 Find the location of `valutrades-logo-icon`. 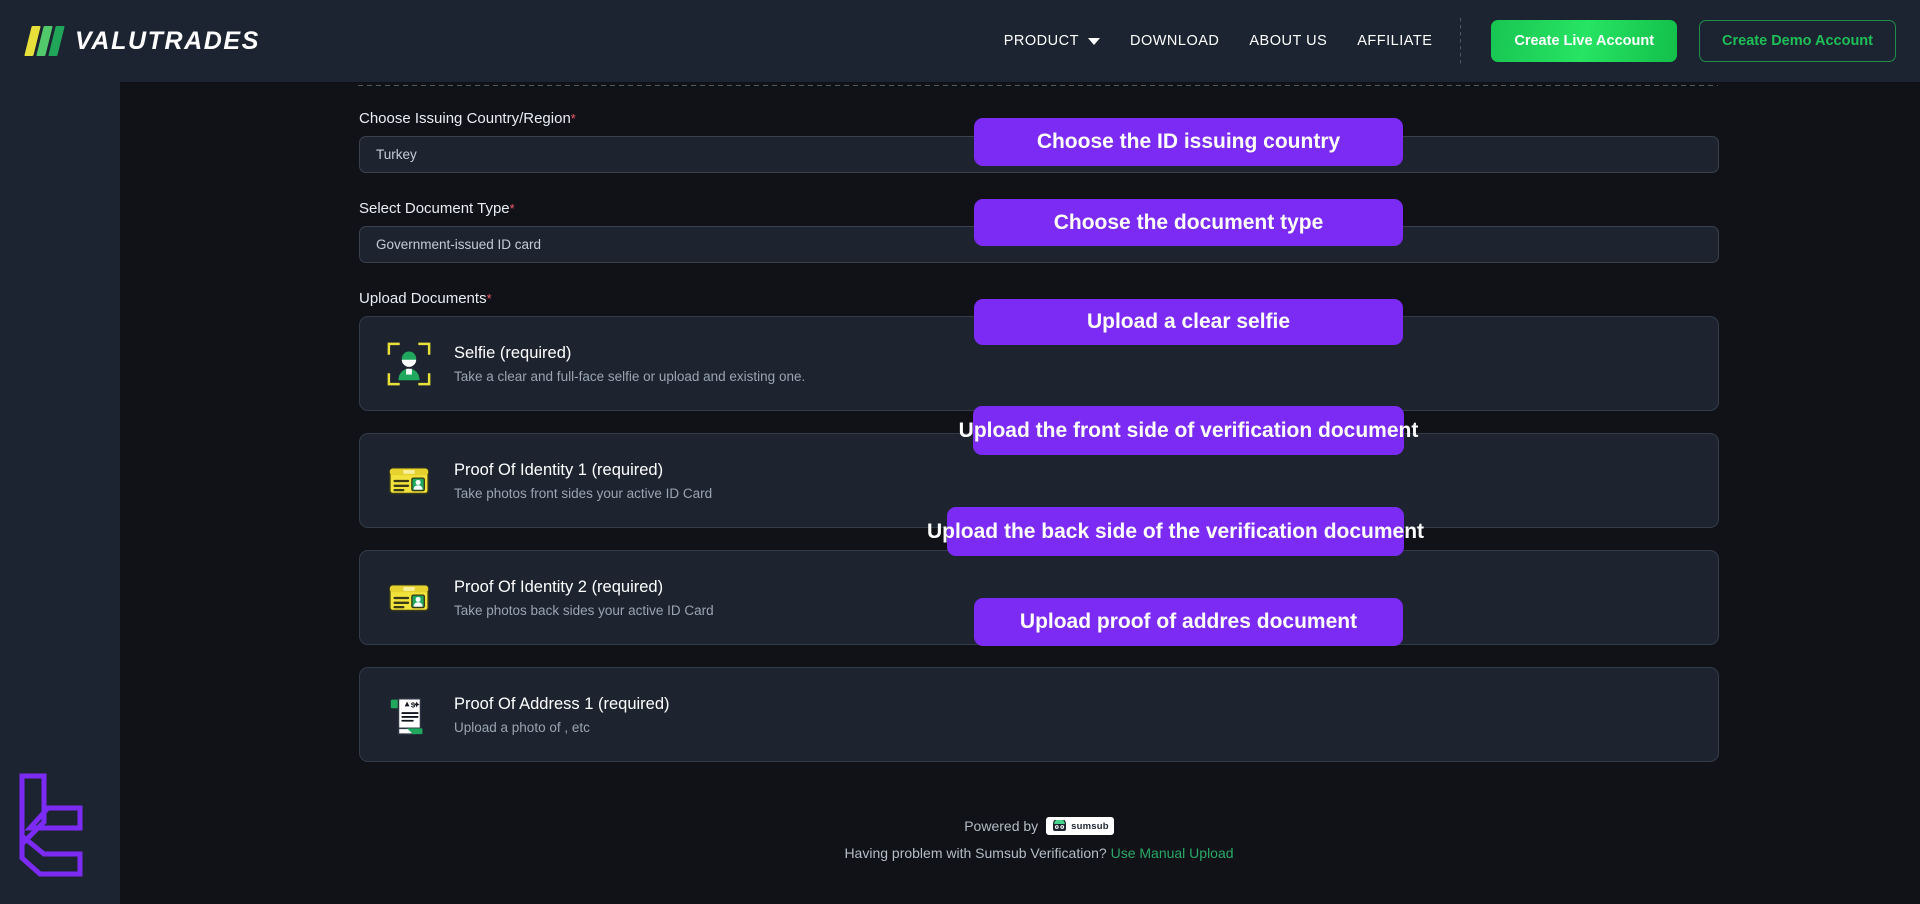

valutrades-logo-icon is located at coordinates (44, 41).